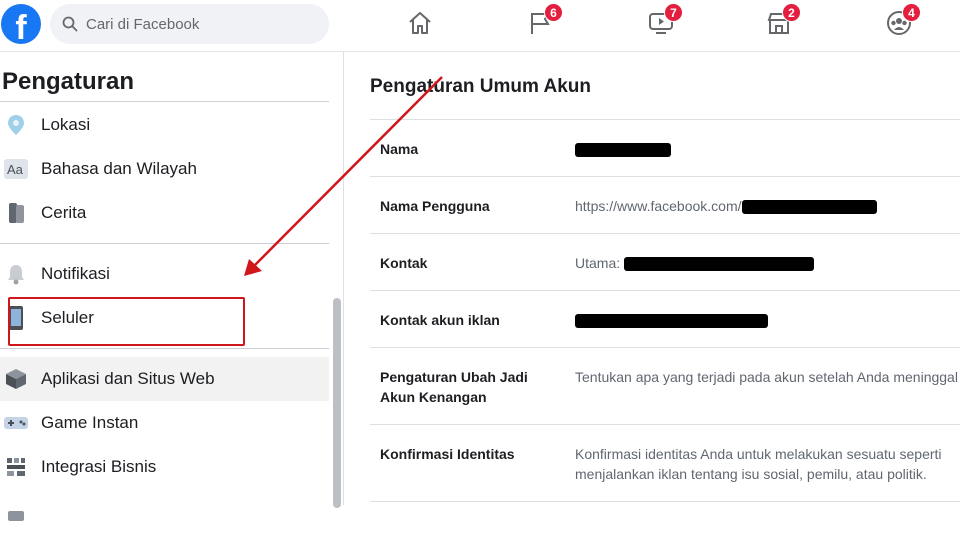 The width and height of the screenshot is (960, 533). I want to click on search-icon, so click(70, 24).